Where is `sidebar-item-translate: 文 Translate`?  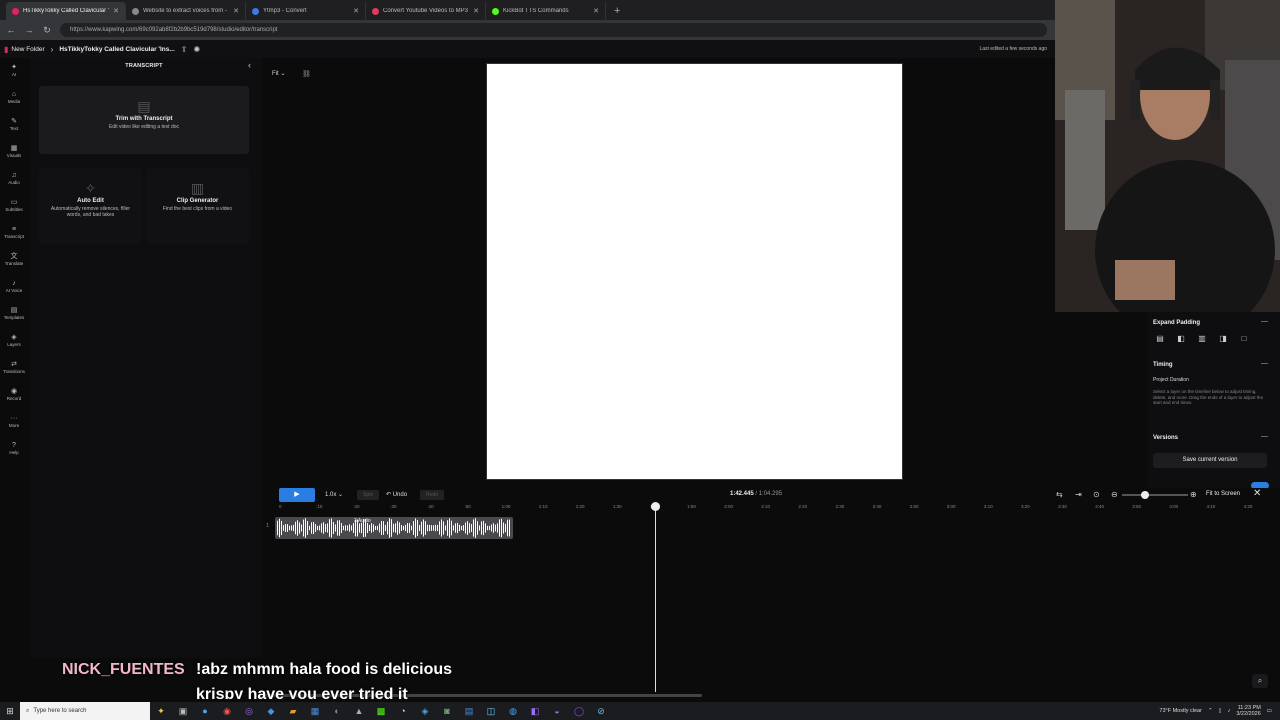
sidebar-item-translate: 文 Translate is located at coordinates (14, 259).